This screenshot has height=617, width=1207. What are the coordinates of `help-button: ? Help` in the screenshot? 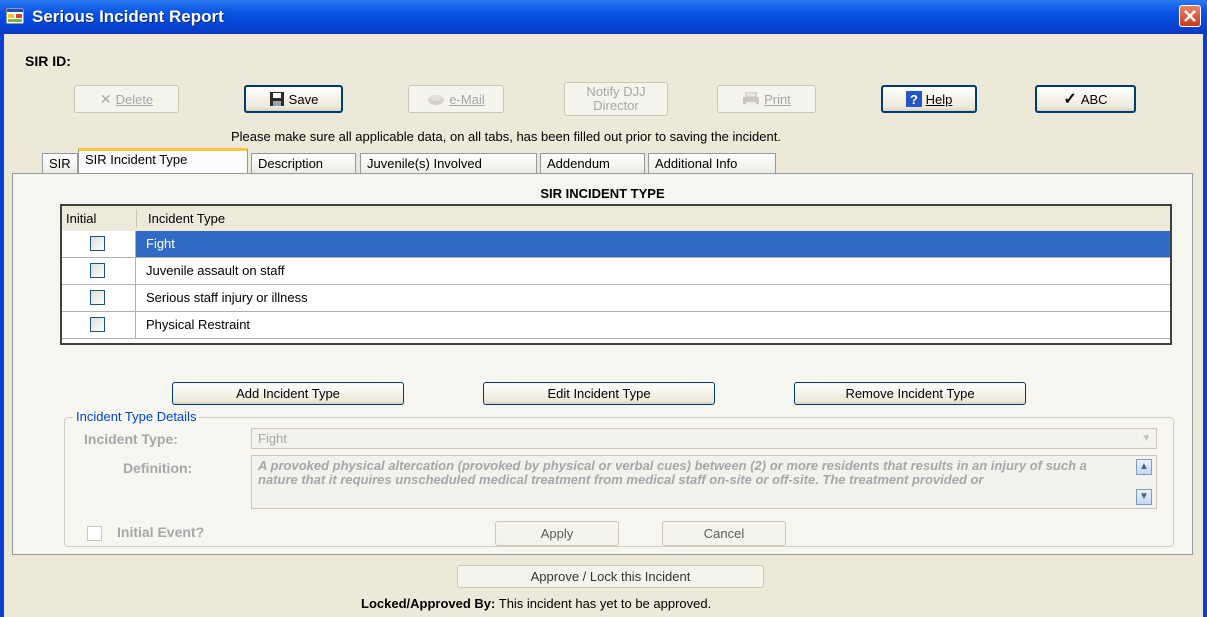 It's located at (929, 99).